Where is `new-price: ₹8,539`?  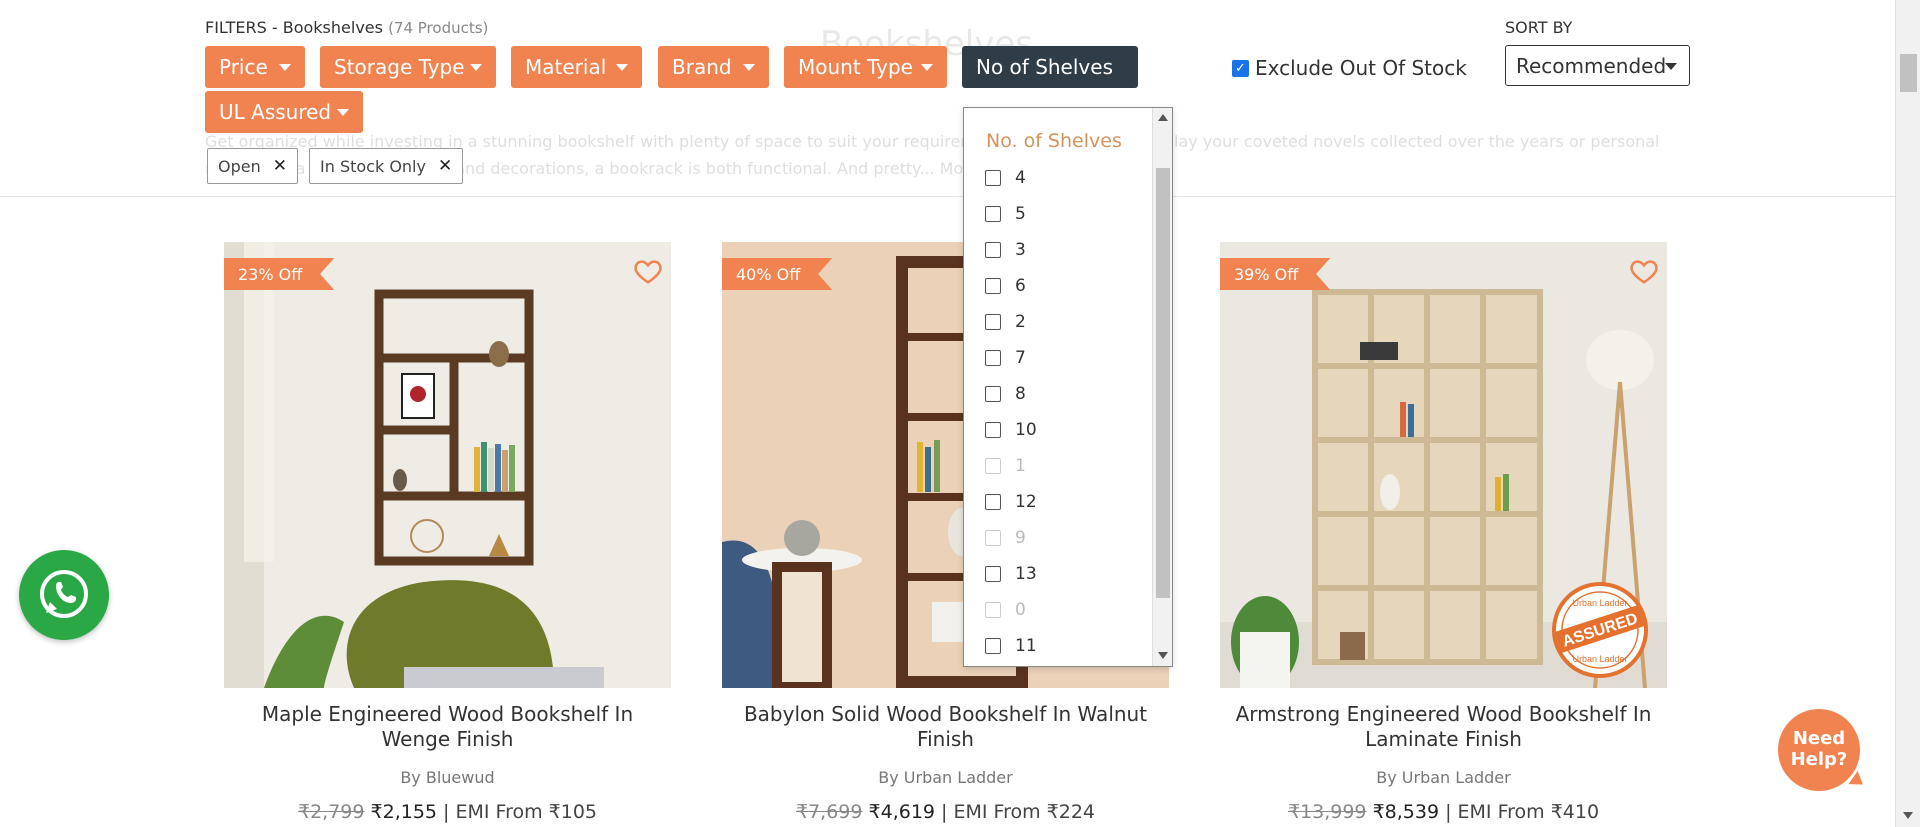 new-price: ₹8,539 is located at coordinates (1406, 812).